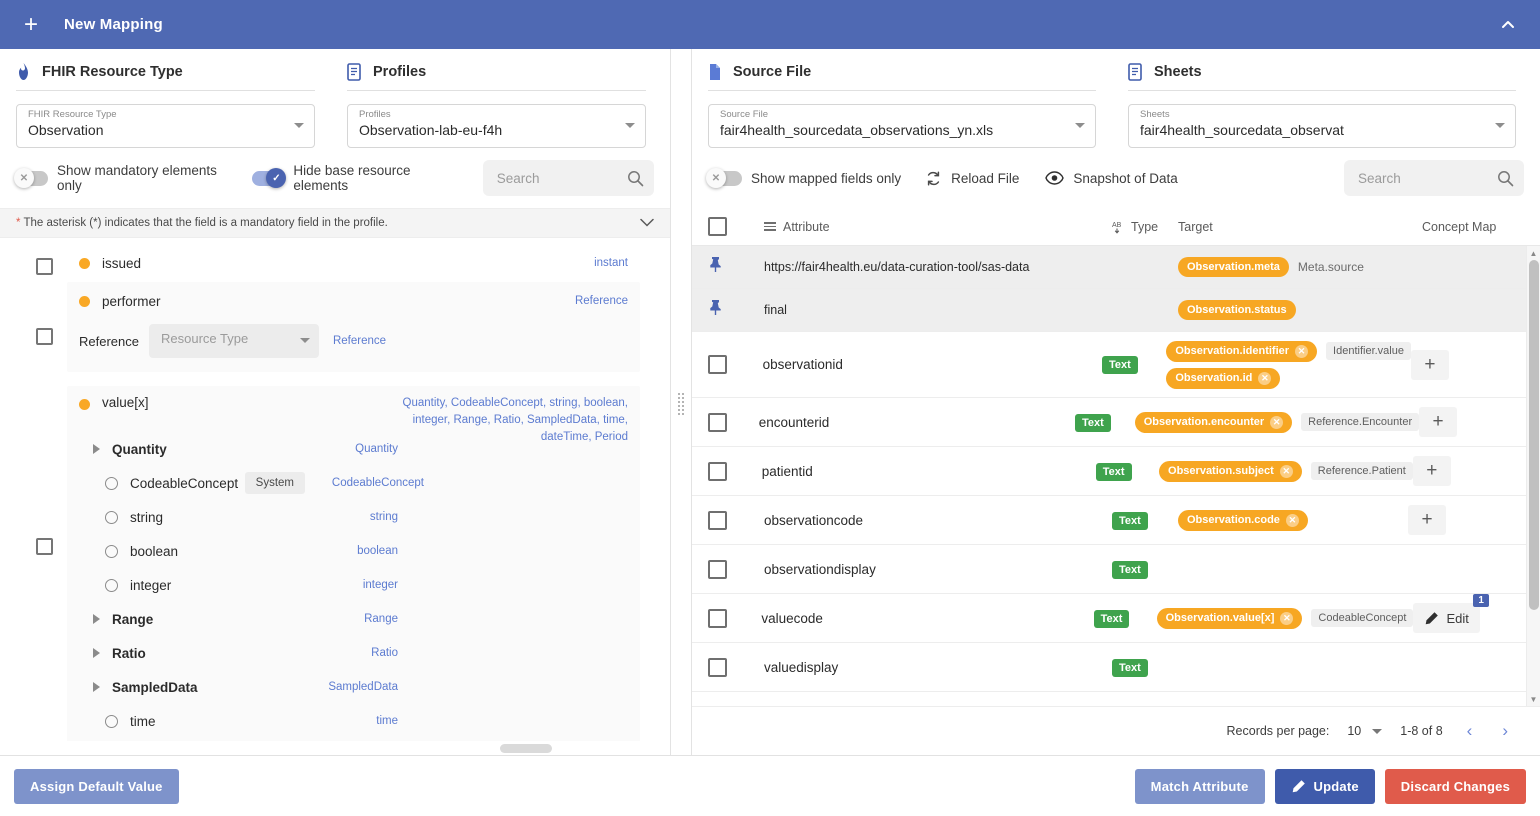 The width and height of the screenshot is (1540, 816). Describe the element at coordinates (1109, 667) in the screenshot. I see `table-row: valuedisplay Text` at that location.